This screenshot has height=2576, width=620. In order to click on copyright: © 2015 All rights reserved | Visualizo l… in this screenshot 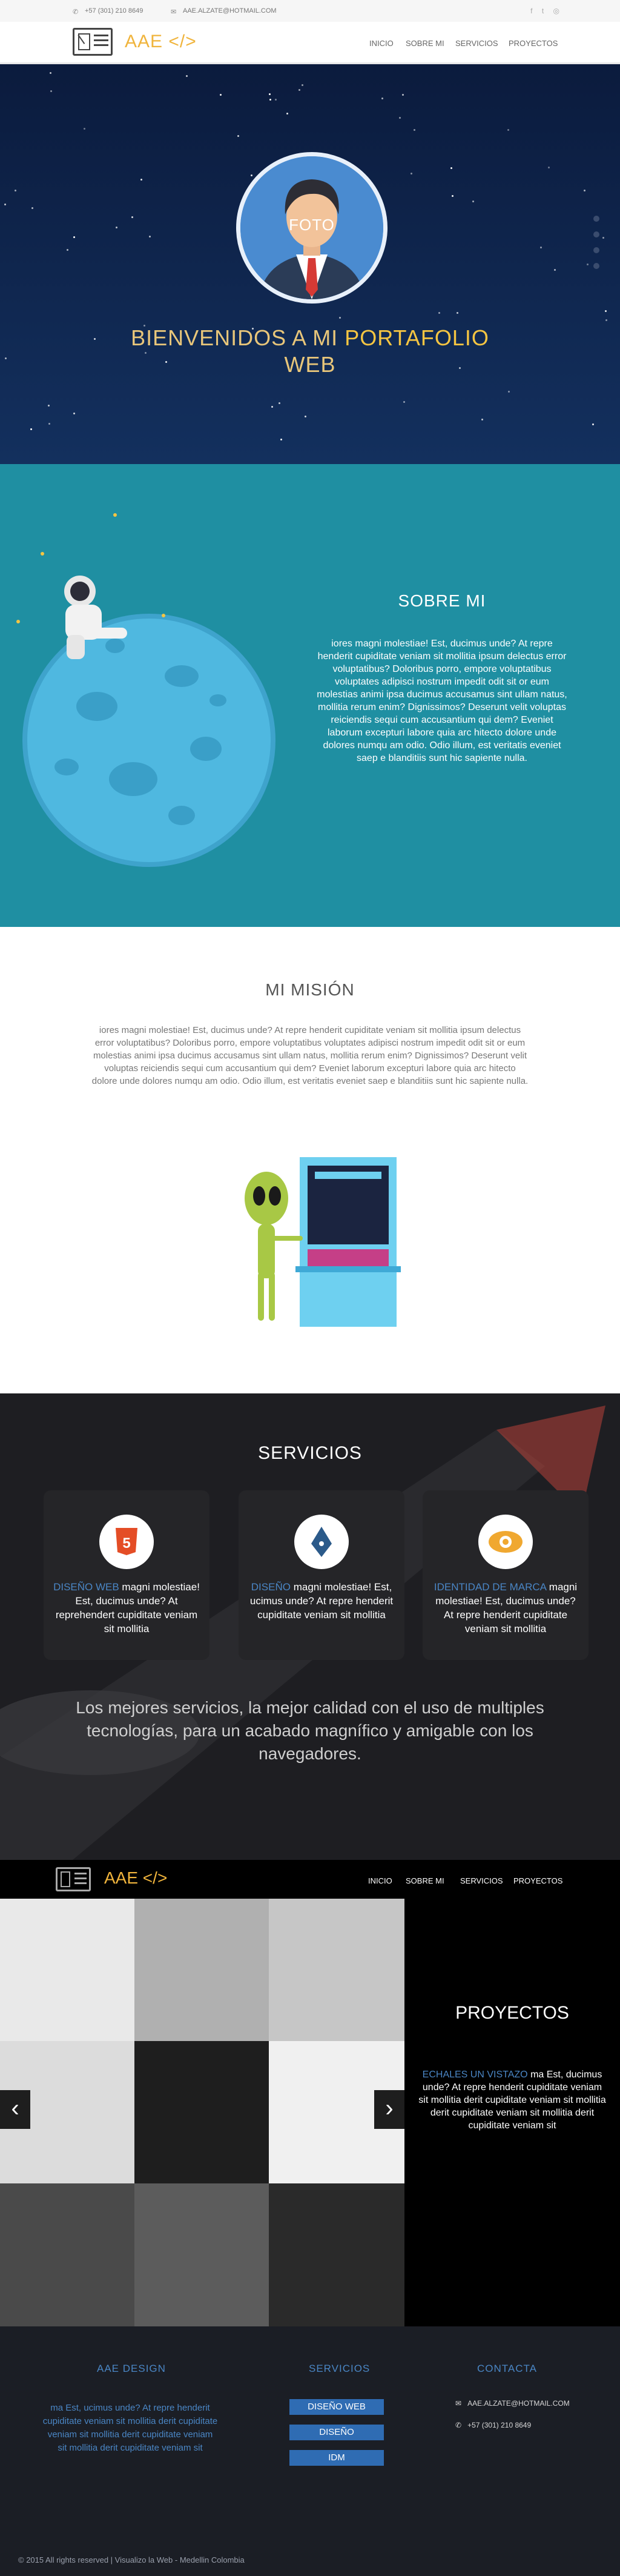, I will do `click(131, 2559)`.